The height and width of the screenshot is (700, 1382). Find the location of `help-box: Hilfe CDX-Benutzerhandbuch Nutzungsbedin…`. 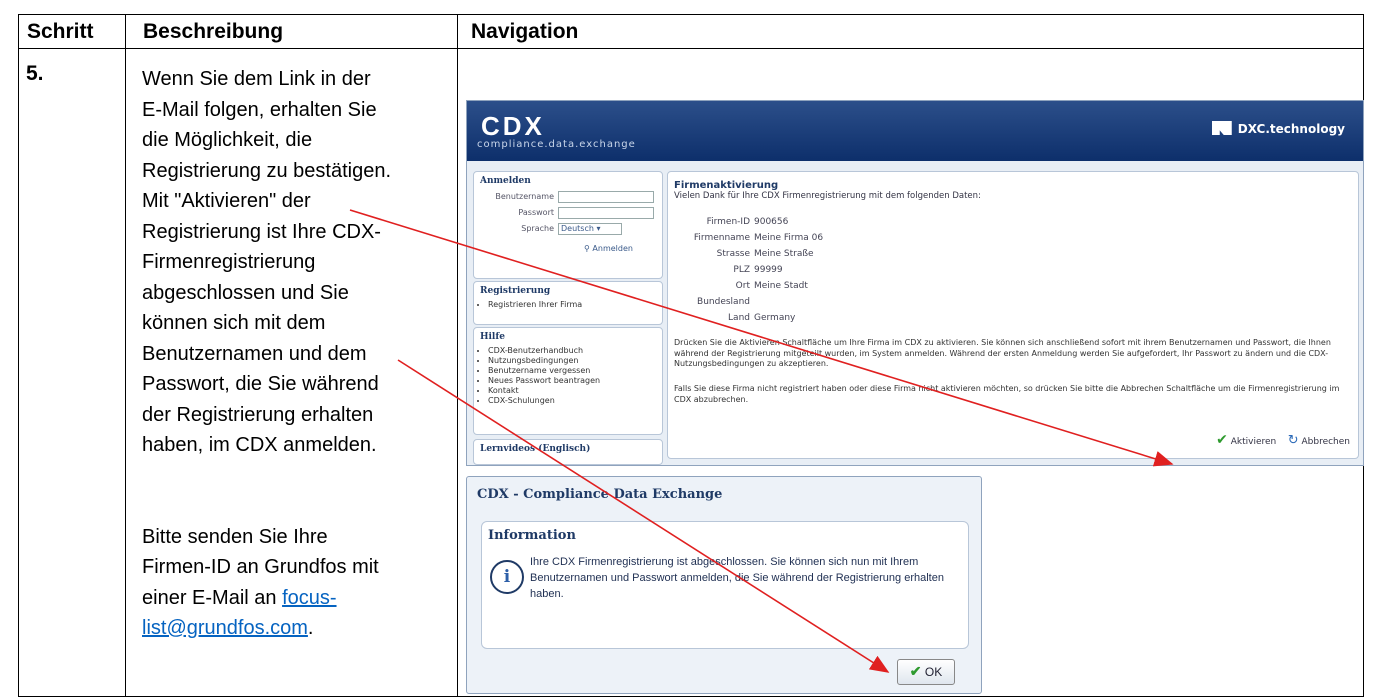

help-box: Hilfe CDX-Benutzerhandbuch Nutzungsbedin… is located at coordinates (568, 381).